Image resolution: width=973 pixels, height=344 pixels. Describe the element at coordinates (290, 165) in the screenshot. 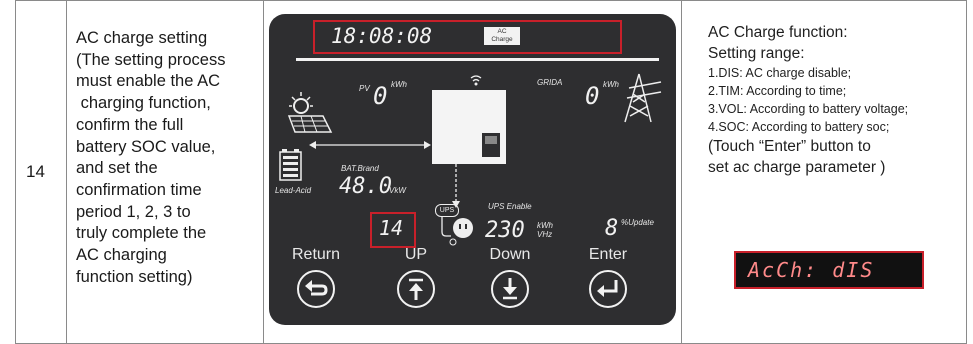

I see `battery-icon` at that location.